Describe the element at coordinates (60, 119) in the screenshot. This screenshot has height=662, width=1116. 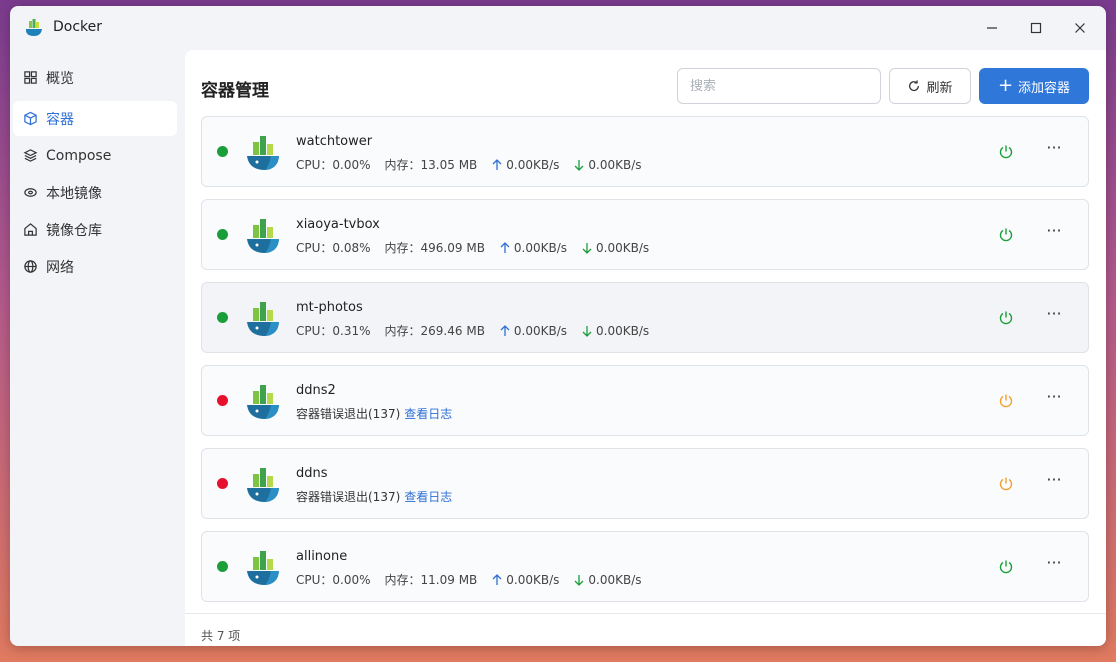
I see `sidebar-item-label: 容器` at that location.